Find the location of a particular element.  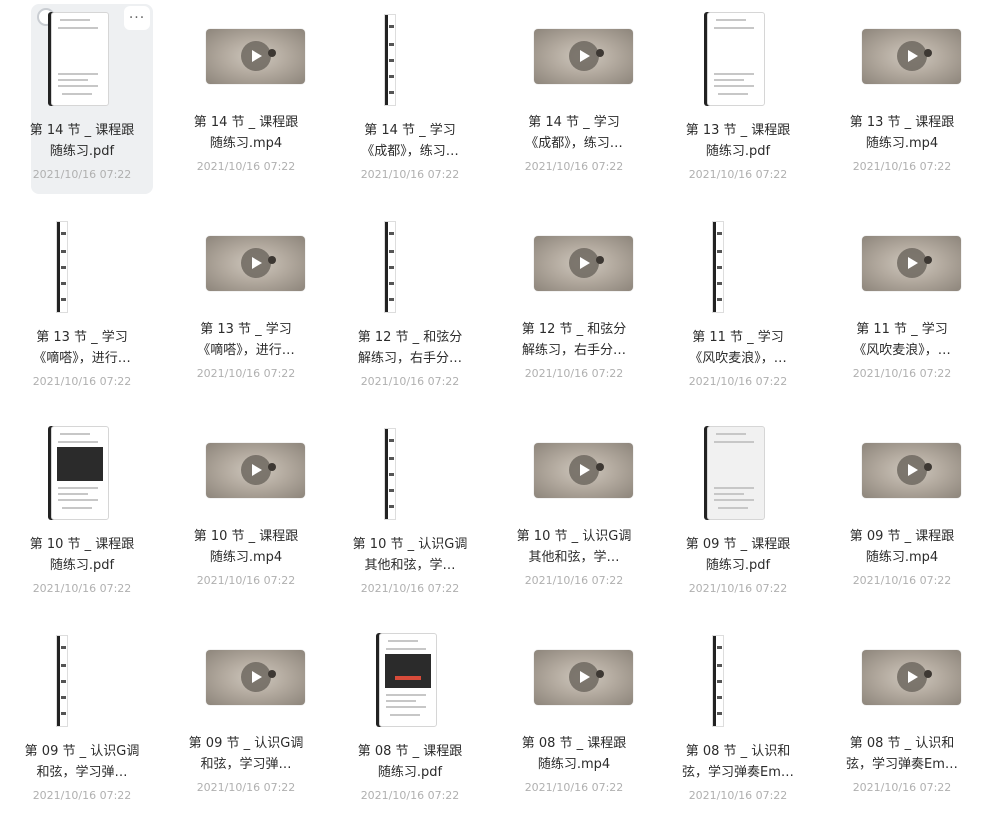

file-tile: 第 13 节 _ 课程跟随练习.pdf 2021/10/16 07:22 is located at coordinates (738, 103).